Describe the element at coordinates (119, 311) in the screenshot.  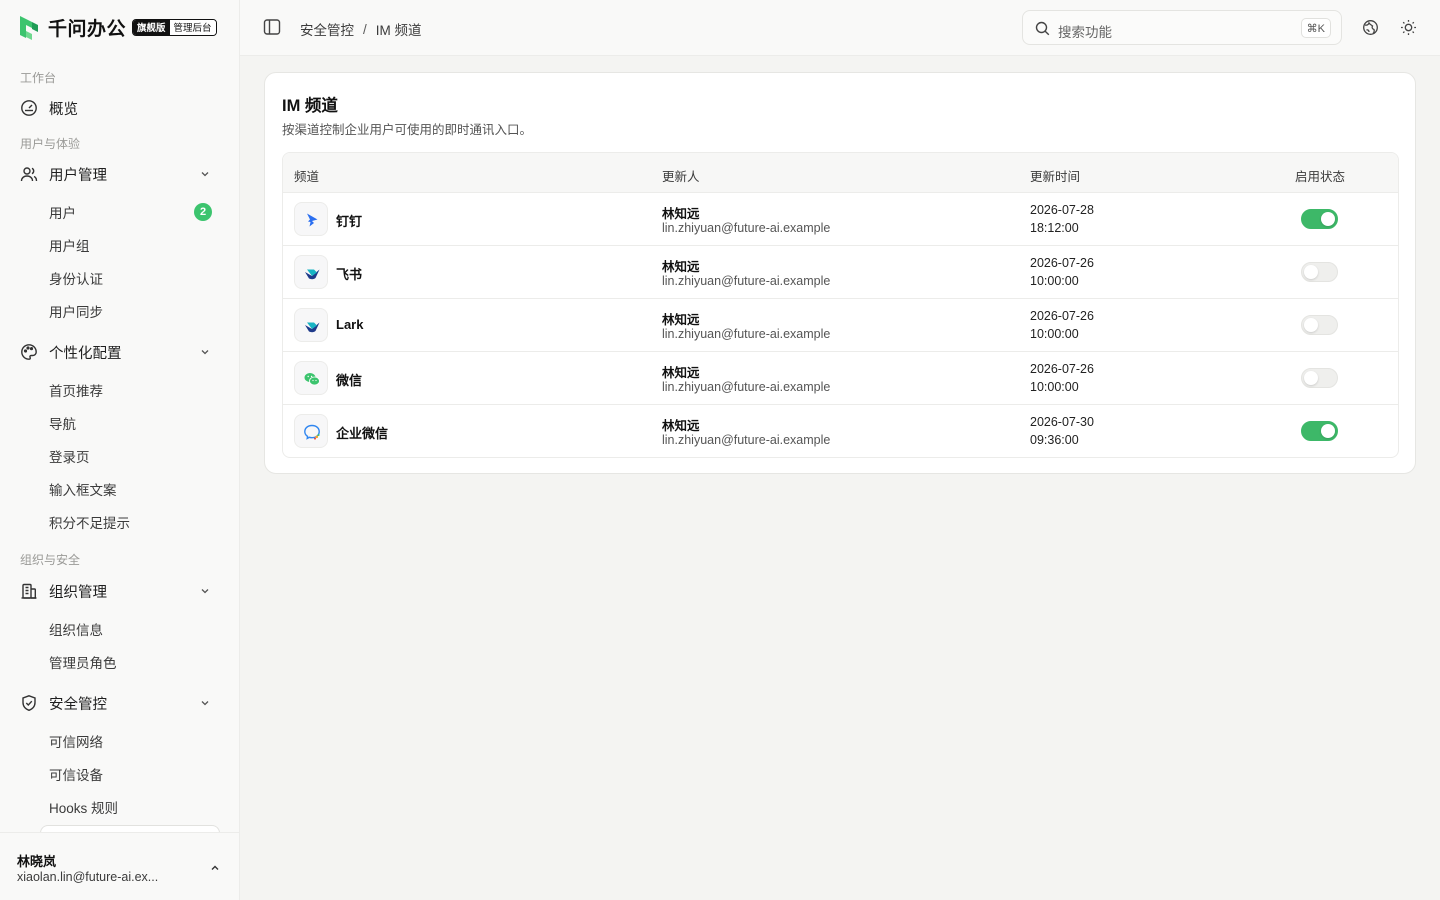
I see `sidebar-item-user-sync: 用户同步` at that location.